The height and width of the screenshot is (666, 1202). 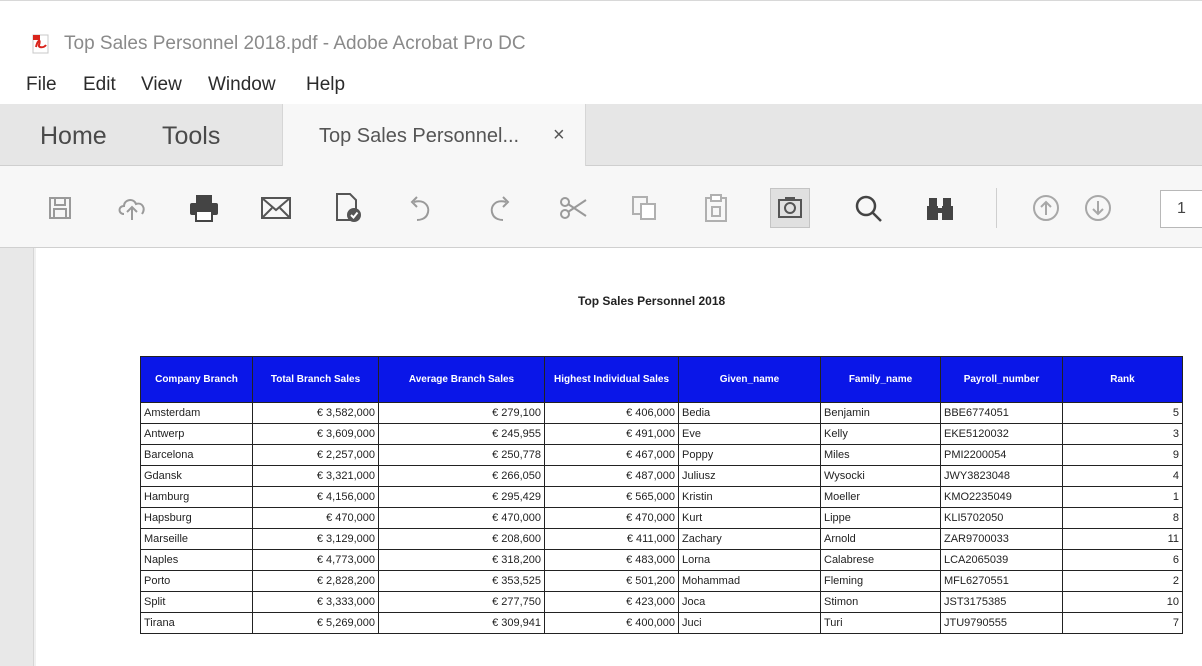 I want to click on table-cell: € 467,000, so click(x=611, y=455).